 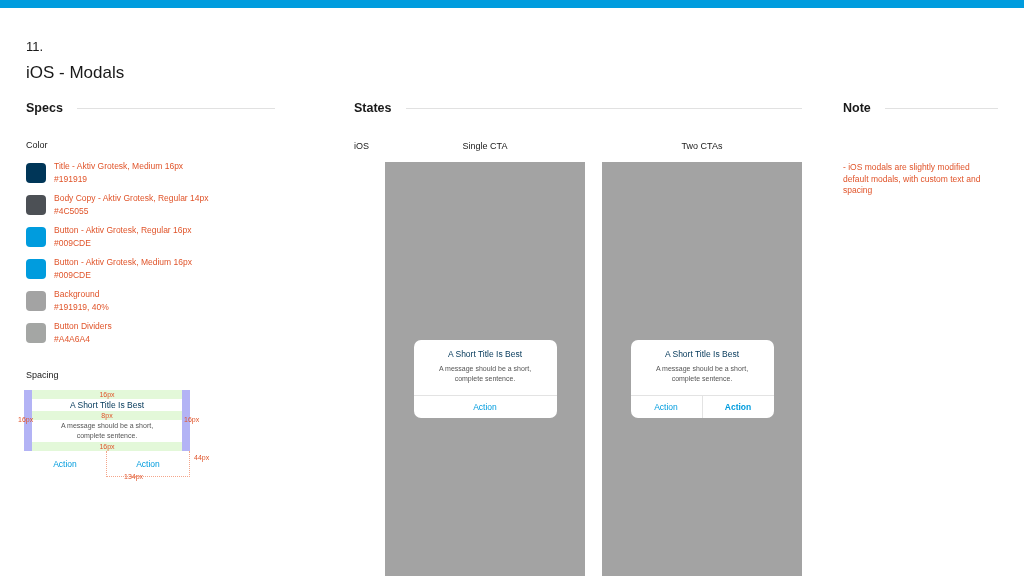 What do you see at coordinates (362, 146) in the screenshot?
I see `platform-label: iOS` at bounding box center [362, 146].